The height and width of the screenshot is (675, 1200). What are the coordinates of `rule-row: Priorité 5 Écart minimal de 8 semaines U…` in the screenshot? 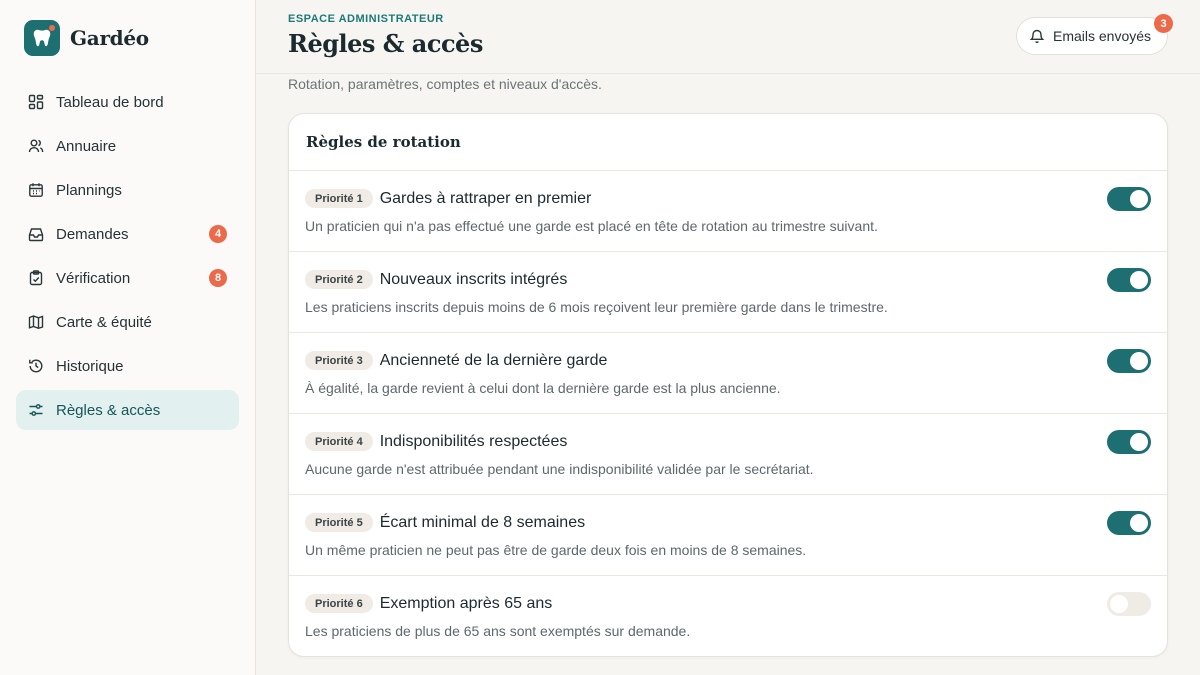 It's located at (728, 535).